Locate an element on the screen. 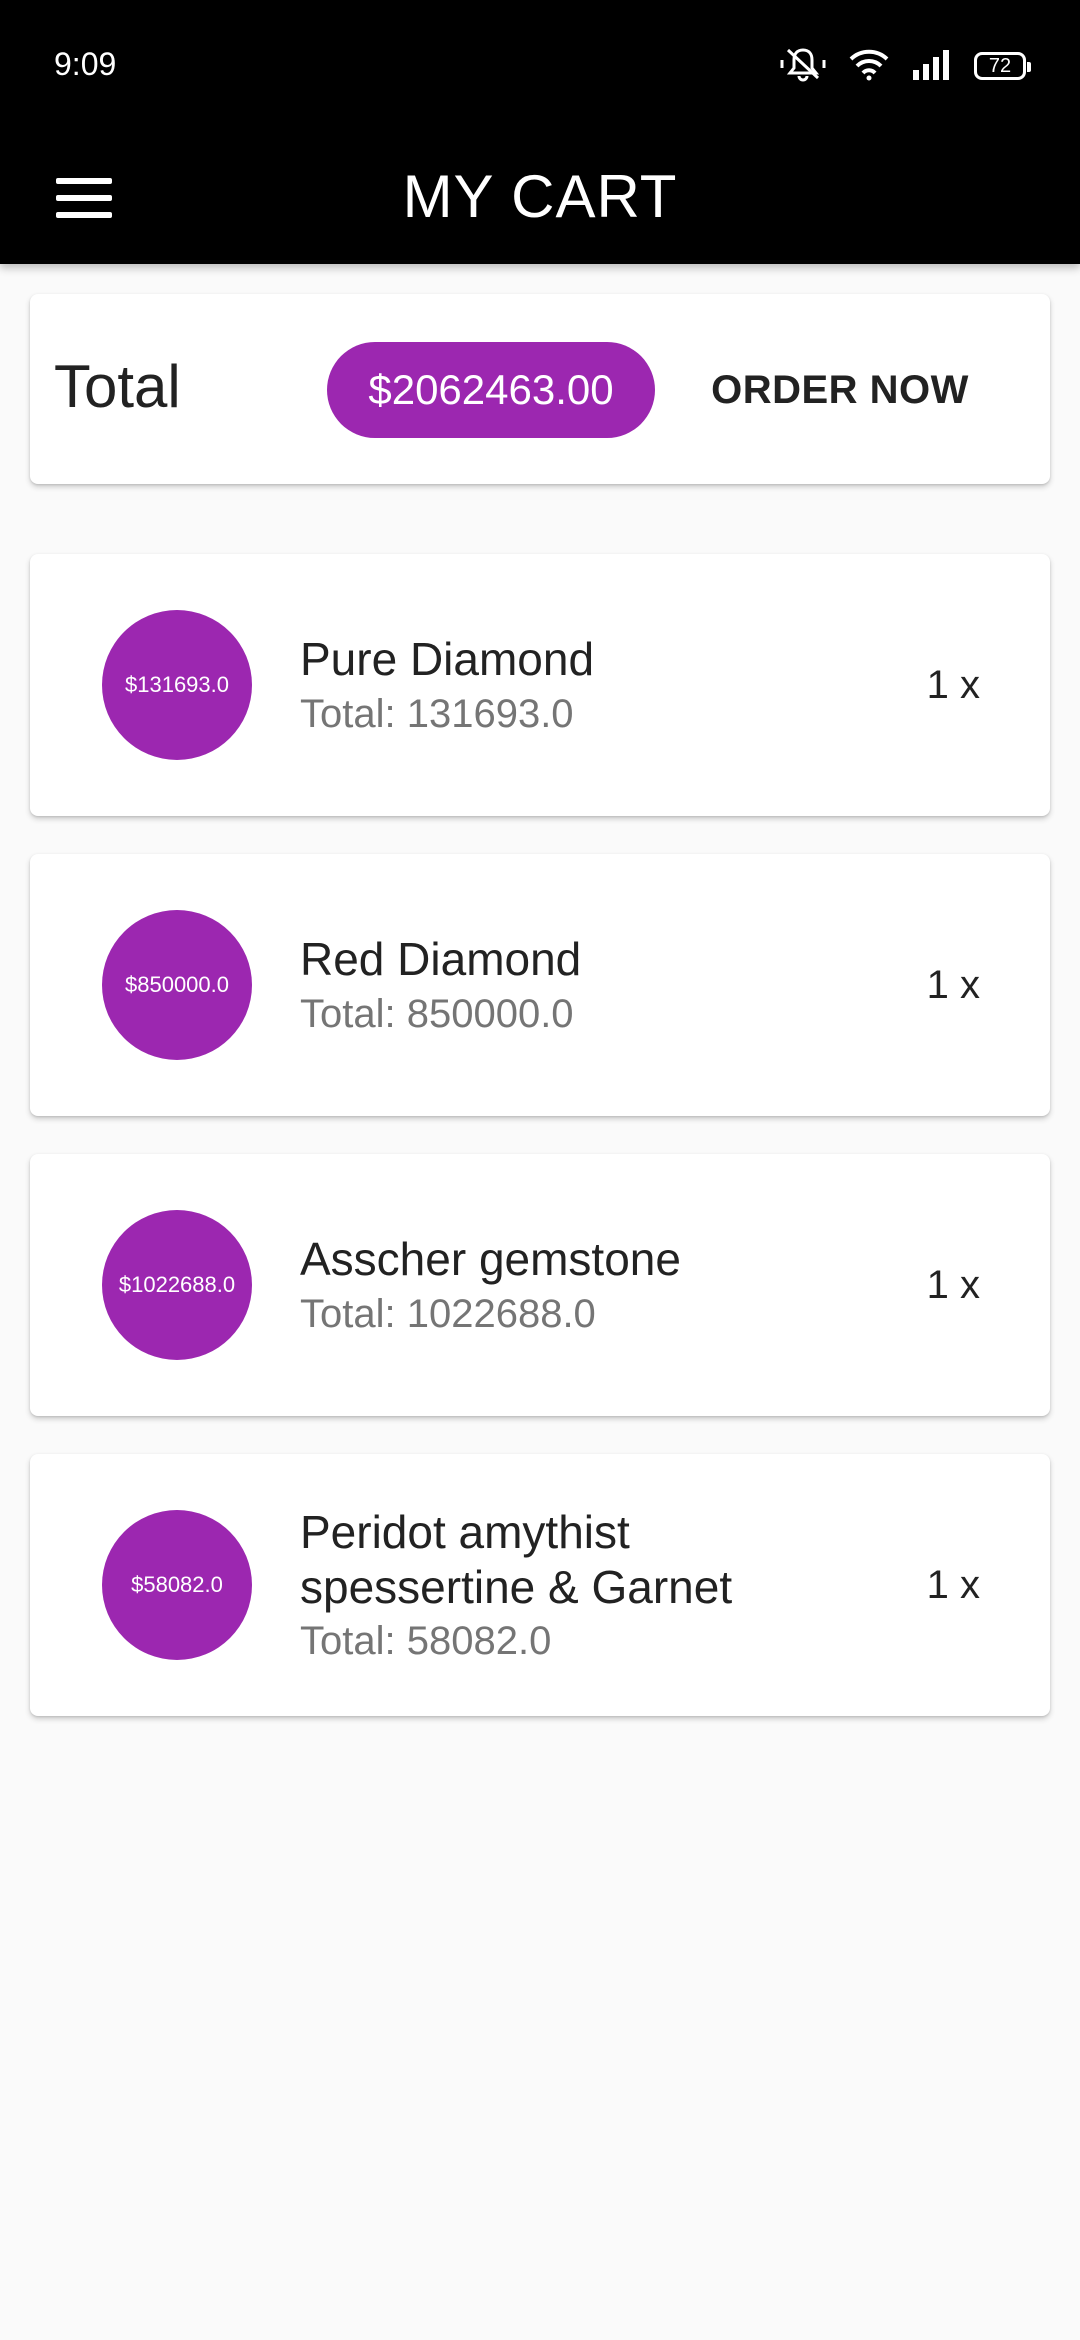 The height and width of the screenshot is (2340, 1080). item-name: Peridot amythist spessertine & Garnet is located at coordinates (516, 1559).